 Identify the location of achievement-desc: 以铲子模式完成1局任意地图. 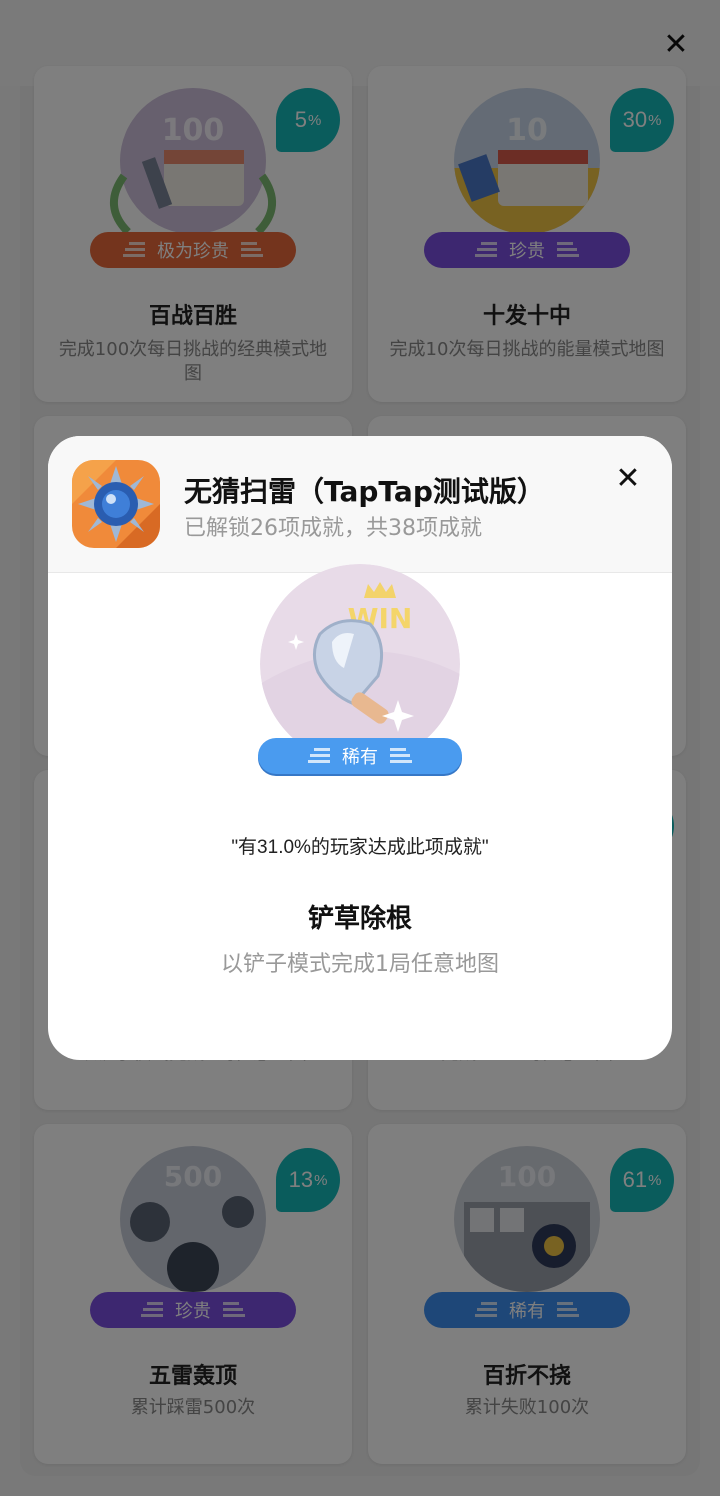
(360, 964).